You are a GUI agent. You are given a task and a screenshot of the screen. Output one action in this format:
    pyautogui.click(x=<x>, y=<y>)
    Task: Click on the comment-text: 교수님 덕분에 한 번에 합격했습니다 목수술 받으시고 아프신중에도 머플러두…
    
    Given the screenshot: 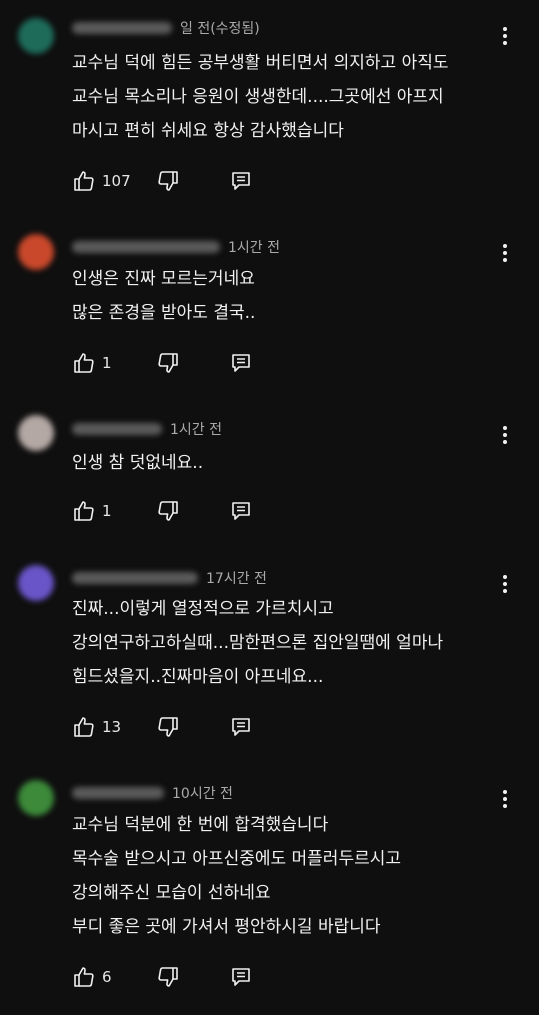 What is the action you would take?
    pyautogui.click(x=292, y=876)
    